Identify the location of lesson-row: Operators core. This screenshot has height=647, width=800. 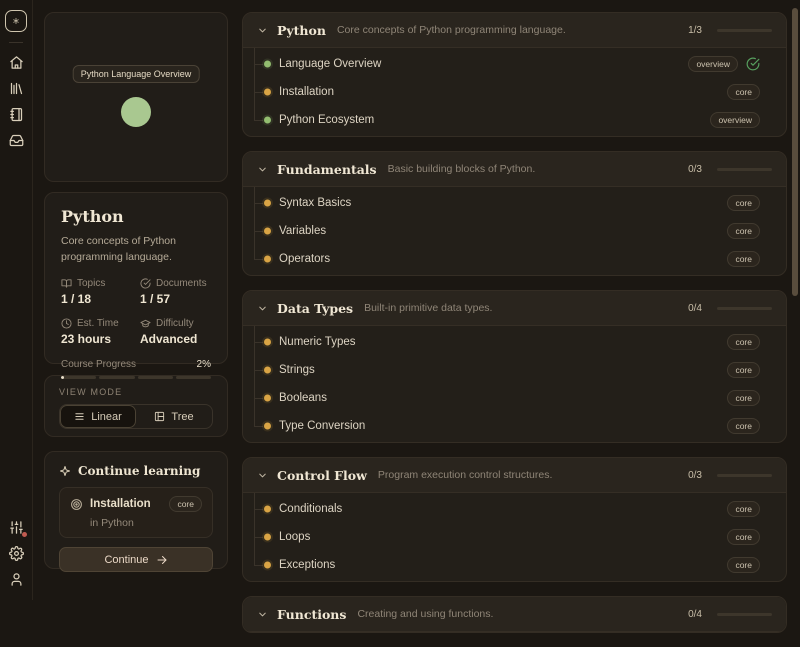
(514, 259).